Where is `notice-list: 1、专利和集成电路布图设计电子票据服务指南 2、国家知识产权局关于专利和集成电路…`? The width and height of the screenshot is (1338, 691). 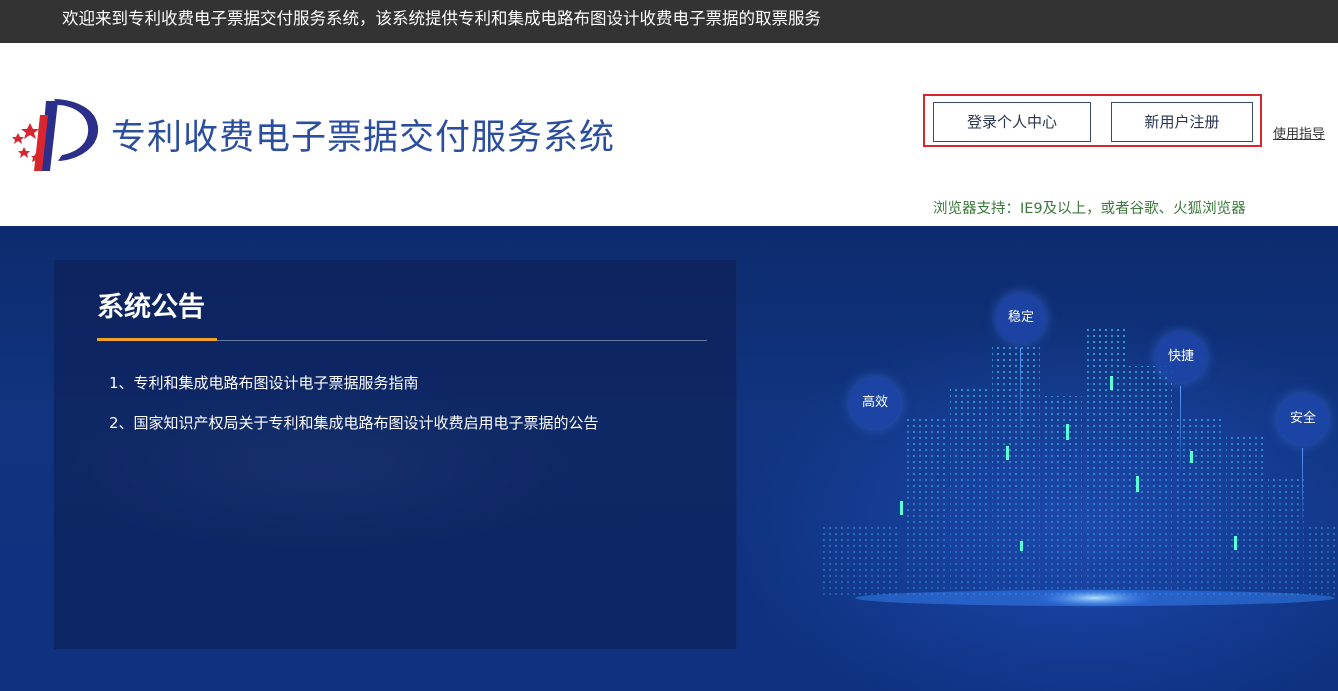 notice-list: 1、专利和集成电路布图设计电子票据服务指南 2、国家知识产权局关于专利和集成电路… is located at coordinates (354, 413).